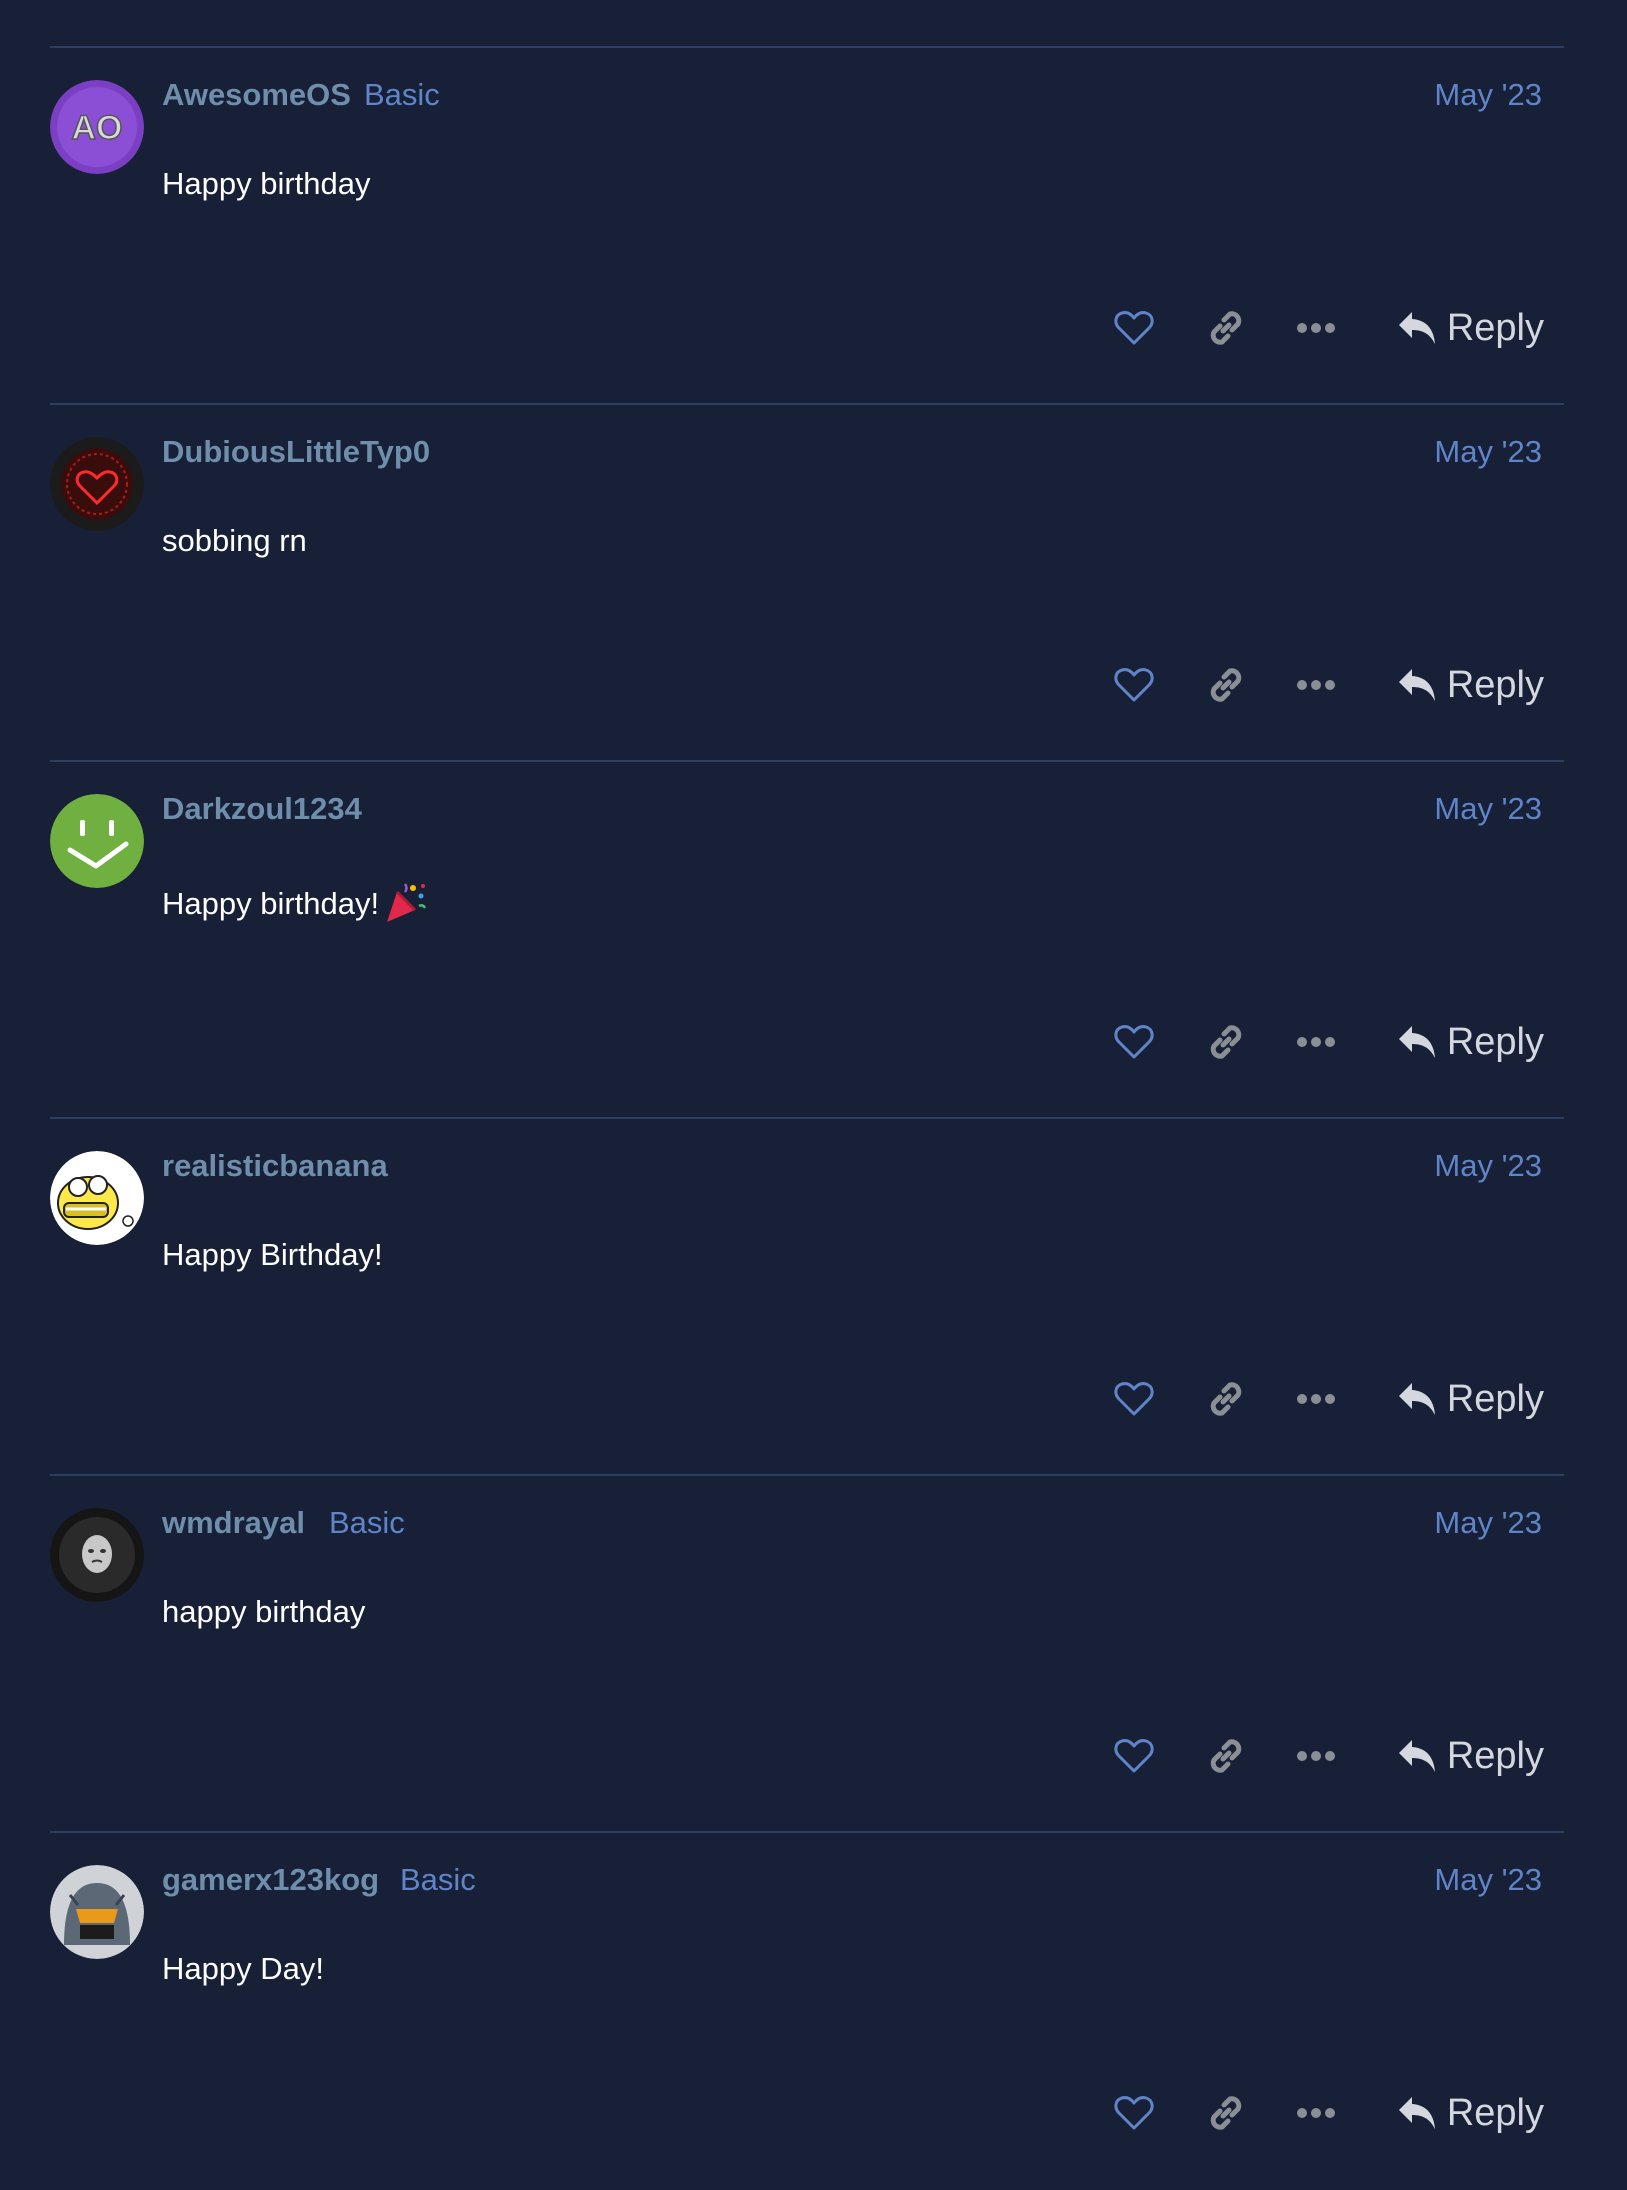 Image resolution: width=1627 pixels, height=2190 pixels. What do you see at coordinates (262, 809) in the screenshot?
I see `username: Darkzoul1234` at bounding box center [262, 809].